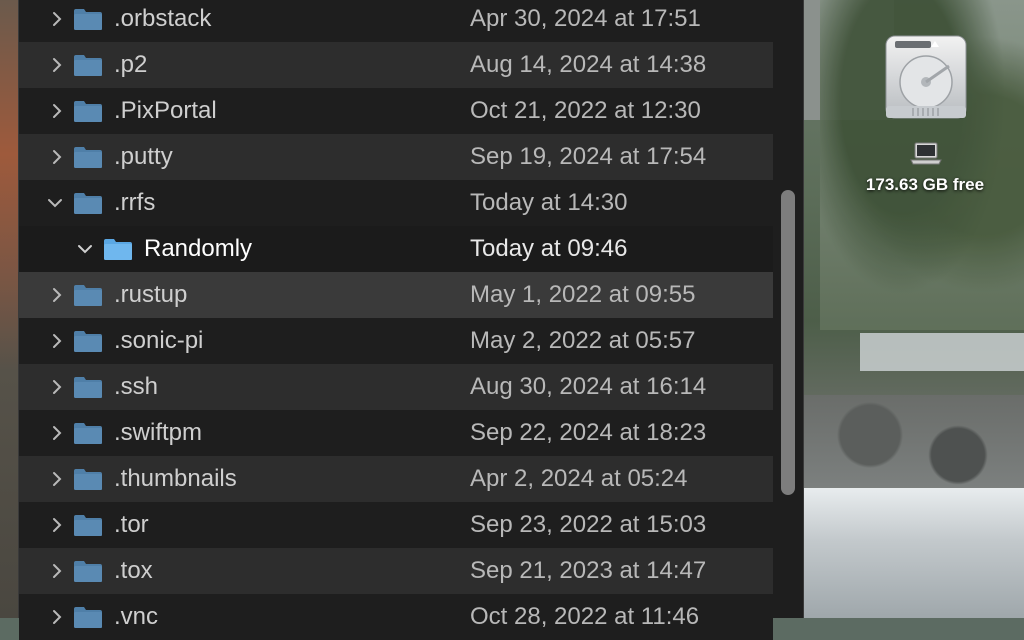  Describe the element at coordinates (396, 157) in the screenshot. I see `list-item: .putty Sep 19, 2024 at 17:54` at that location.